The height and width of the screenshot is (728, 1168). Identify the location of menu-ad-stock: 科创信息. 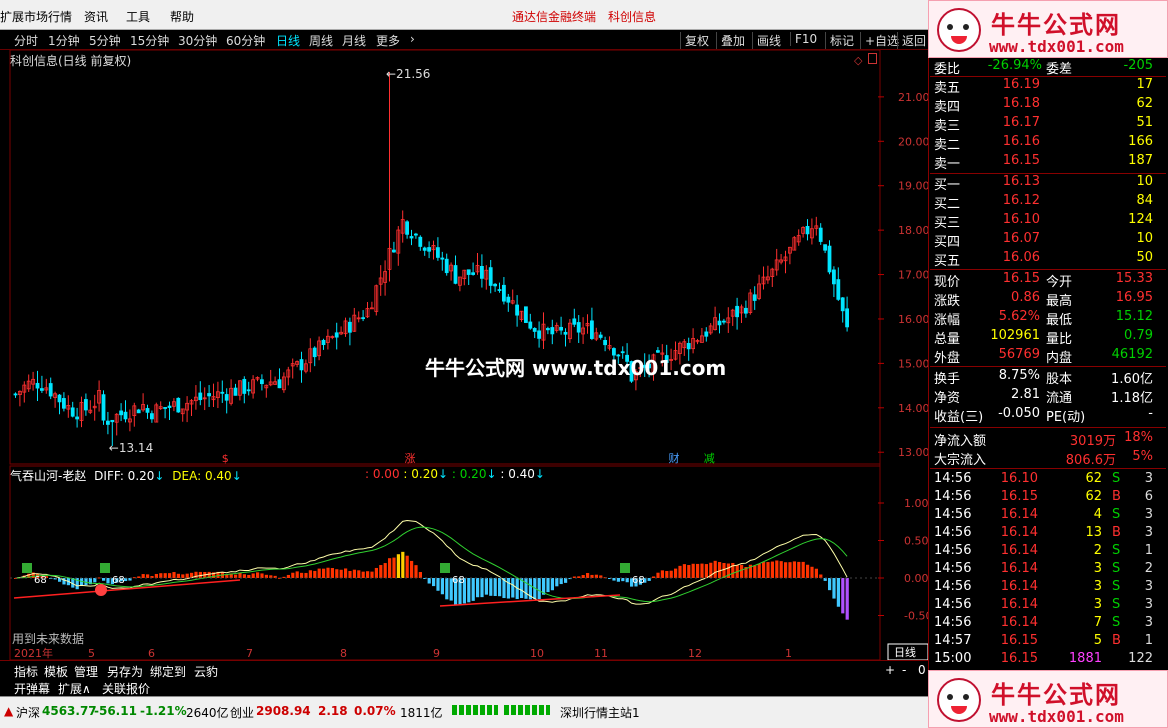
(632, 16).